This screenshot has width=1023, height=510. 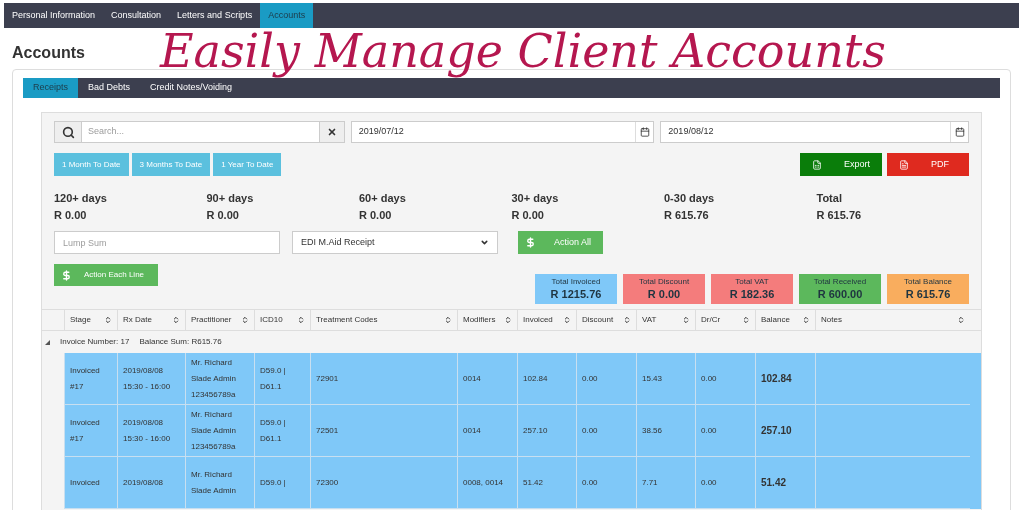 What do you see at coordinates (167, 242) in the screenshot?
I see `lump-sum-field: Lump Sum` at bounding box center [167, 242].